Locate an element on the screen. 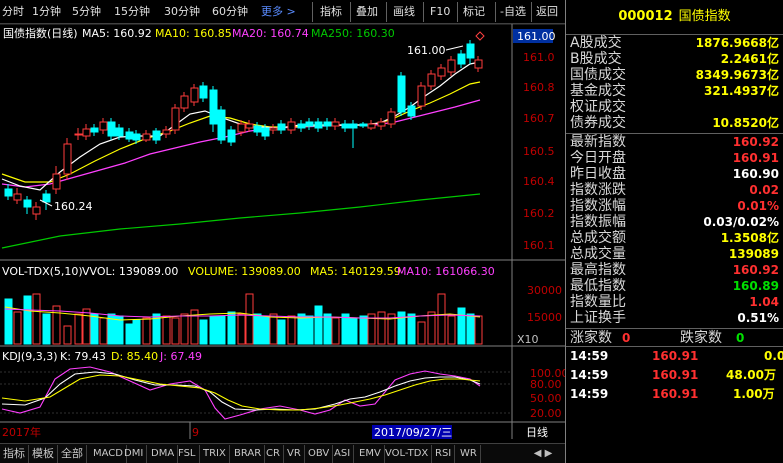 The width and height of the screenshot is (783, 463). tab-cr: CR is located at coordinates (273, 454).